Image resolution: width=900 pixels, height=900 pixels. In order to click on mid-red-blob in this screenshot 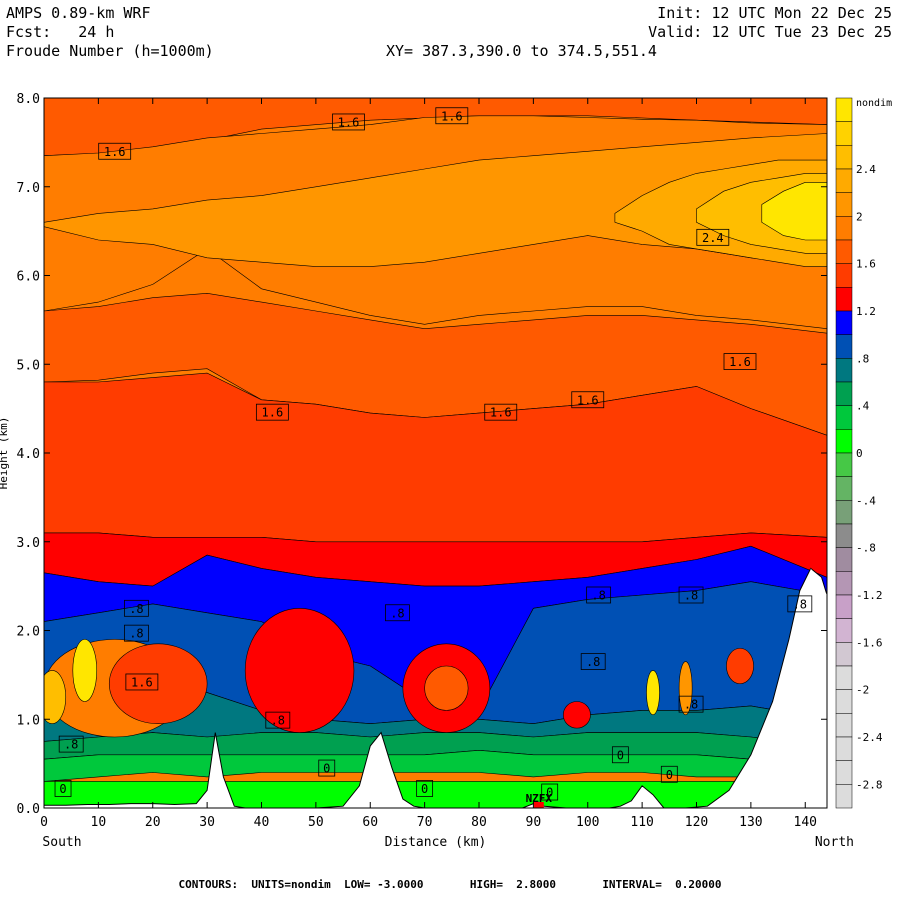, I will do `click(299, 670)`.